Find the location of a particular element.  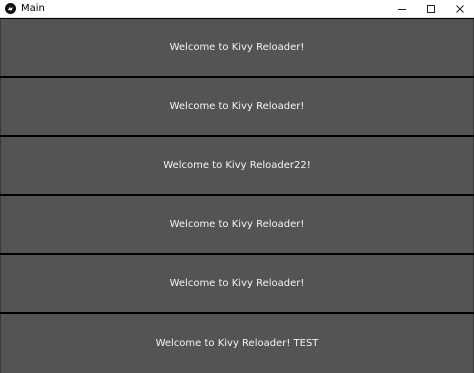

maximize-button is located at coordinates (430, 9).